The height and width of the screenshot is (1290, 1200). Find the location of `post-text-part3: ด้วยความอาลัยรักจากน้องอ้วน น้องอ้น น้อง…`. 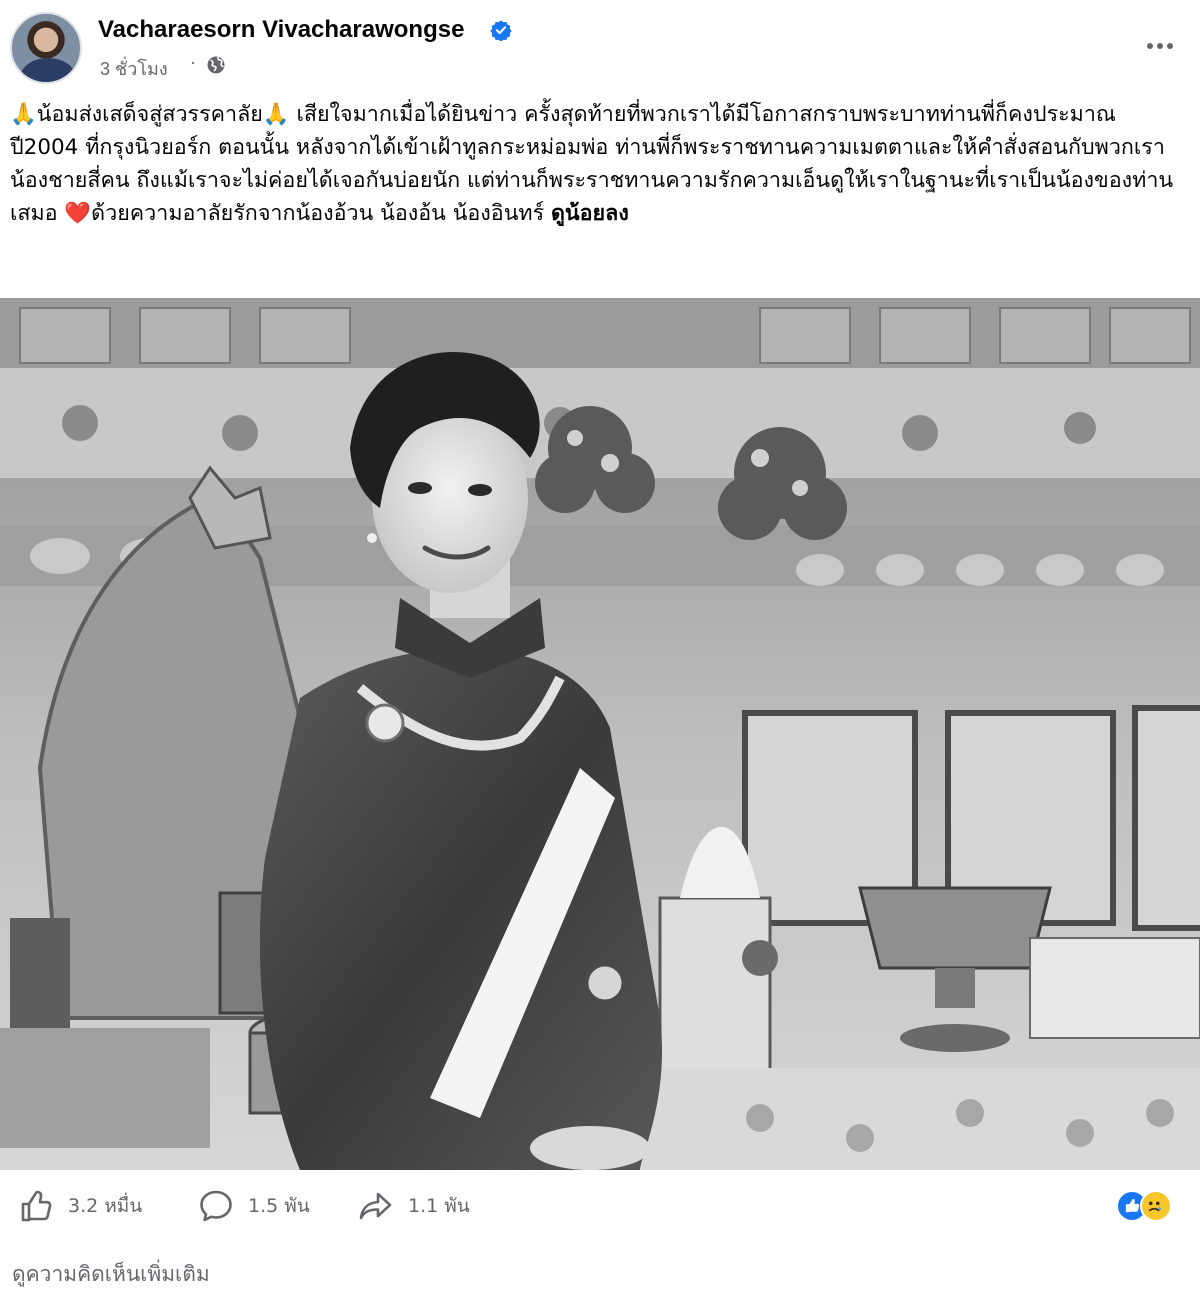

post-text-part3: ด้วยความอาลัยรักจากน้องอ้วน น้องอ้น น้อง… is located at coordinates (321, 213).